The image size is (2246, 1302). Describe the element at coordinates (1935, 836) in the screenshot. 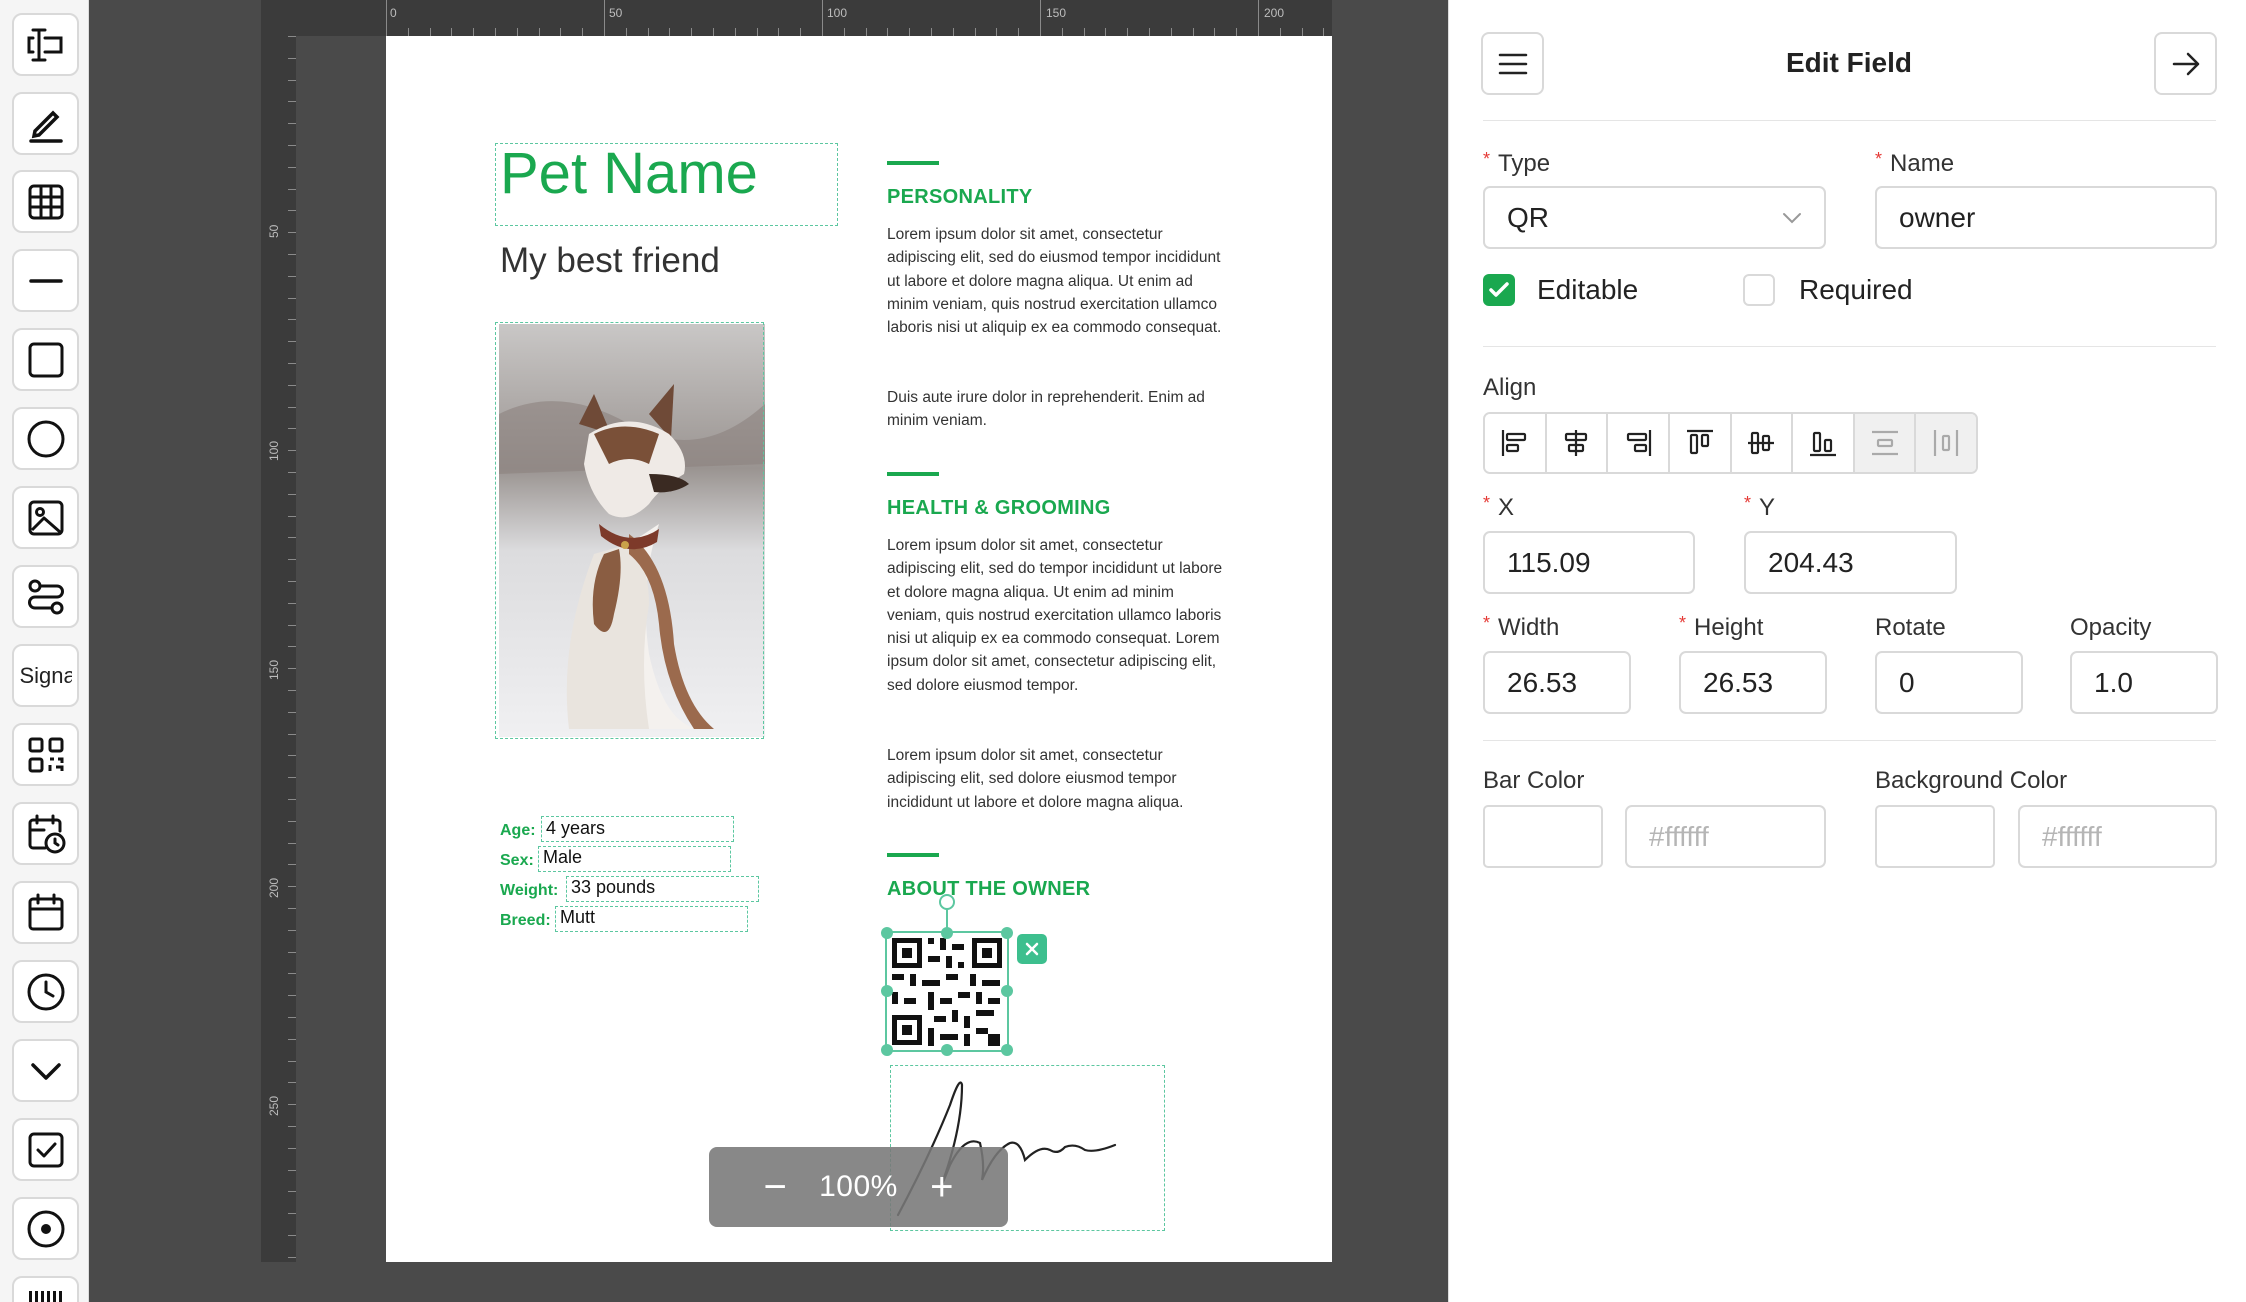

I see `background-color-swatch` at that location.